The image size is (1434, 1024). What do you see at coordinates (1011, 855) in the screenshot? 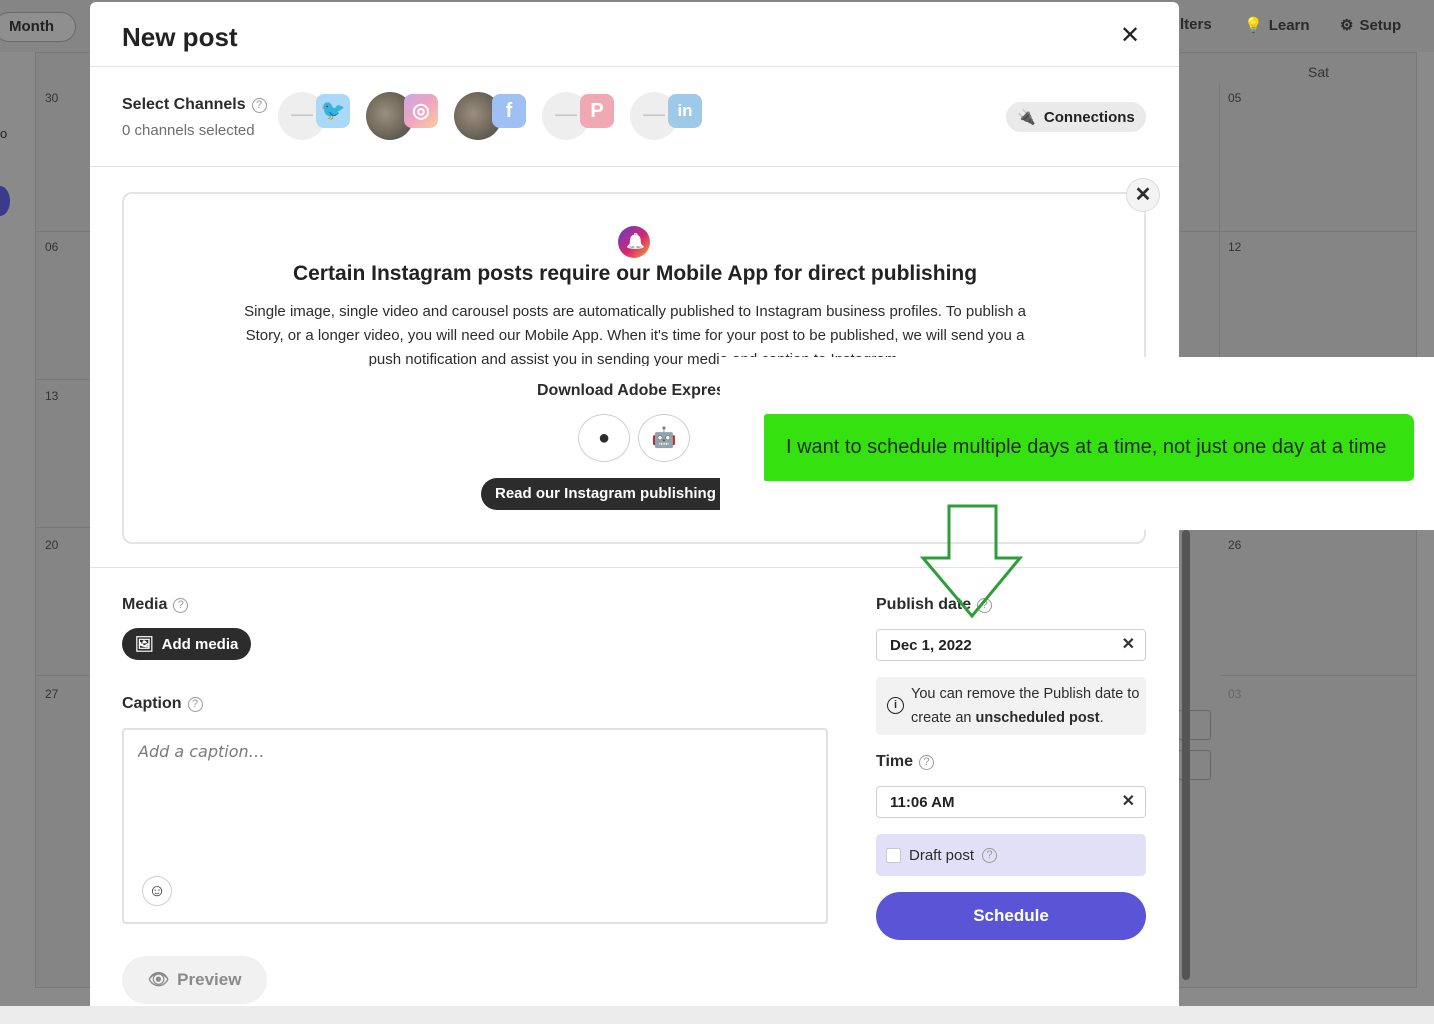
I see `draft-post-toggle: Draft post ?` at bounding box center [1011, 855].